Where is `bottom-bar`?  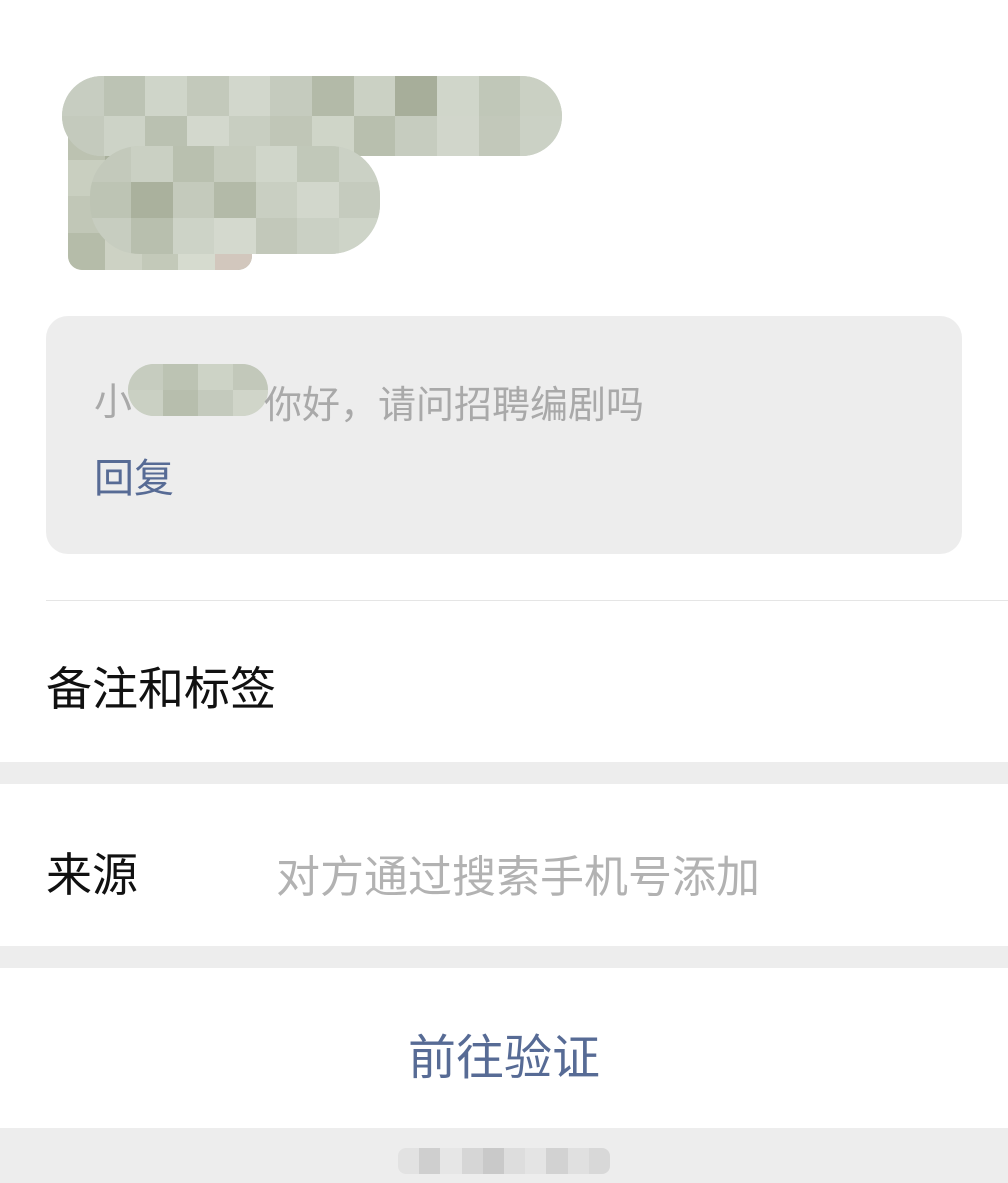
bottom-bar is located at coordinates (504, 1155).